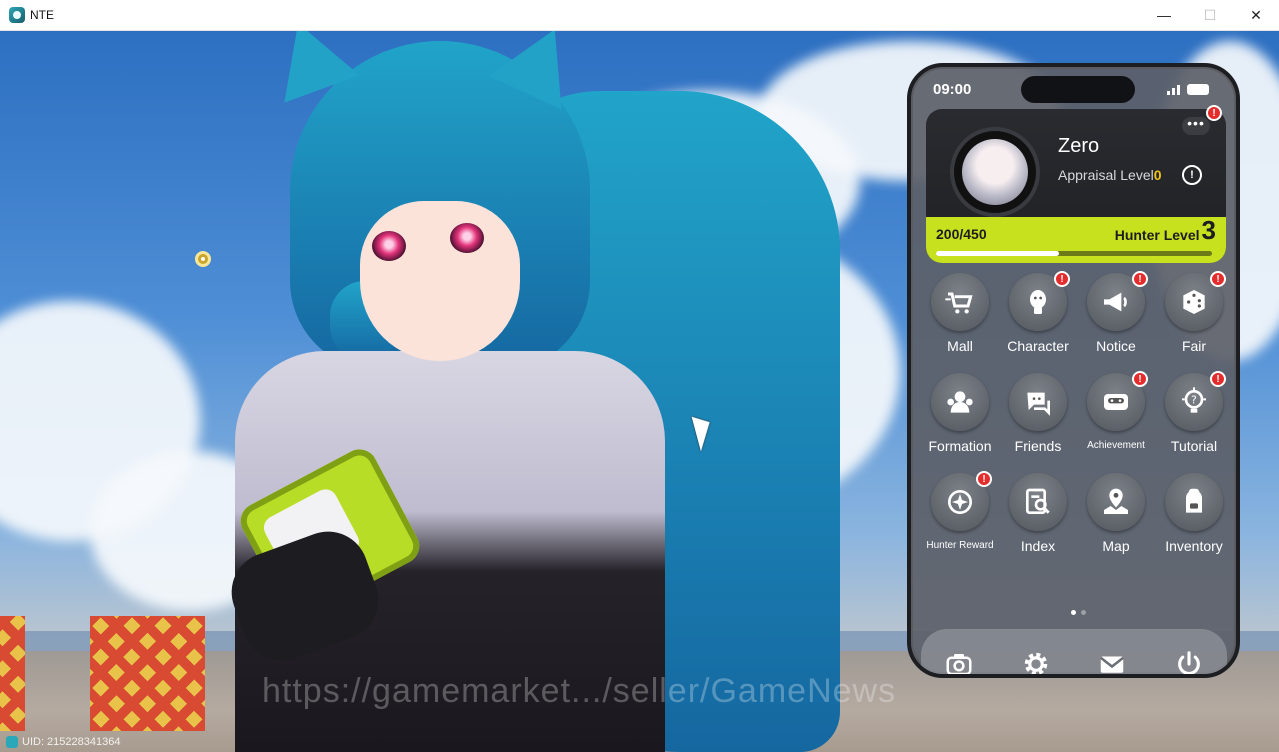 The image size is (1279, 752). Describe the element at coordinates (960, 502) in the screenshot. I see `target-icon` at that location.